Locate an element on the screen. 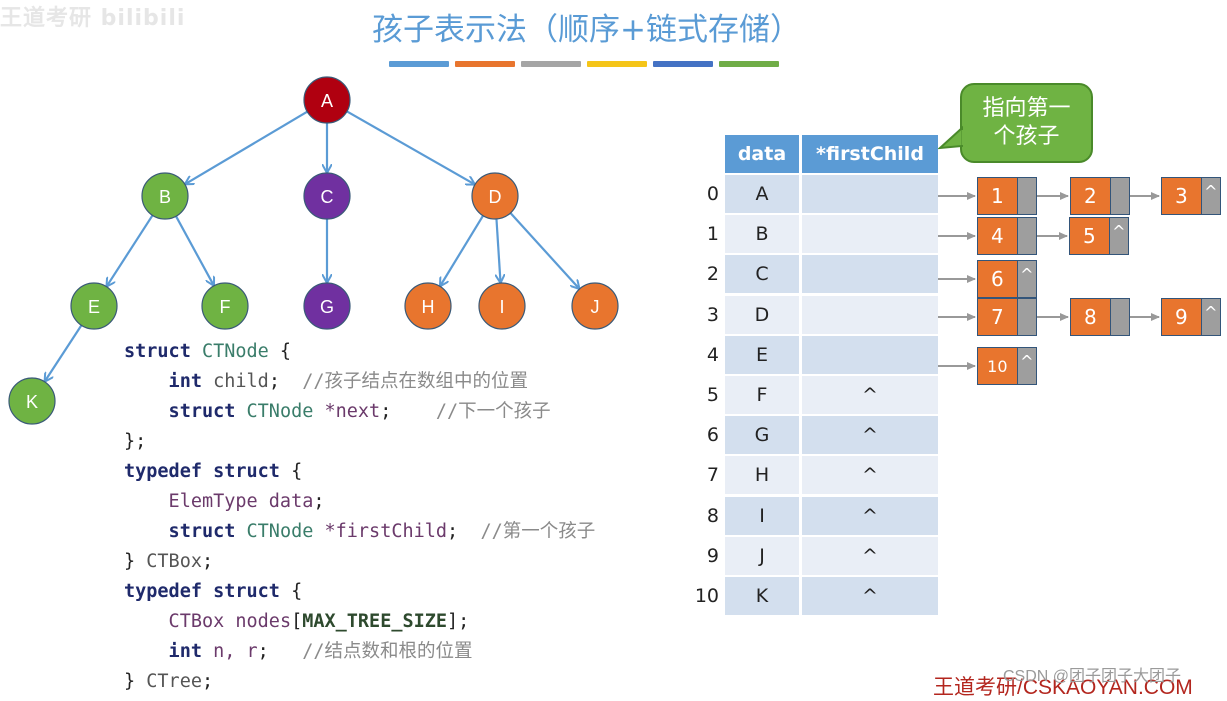 Image resolution: width=1227 pixels, height=701 pixels. callout-tail-shape is located at coordinates (950, 137).